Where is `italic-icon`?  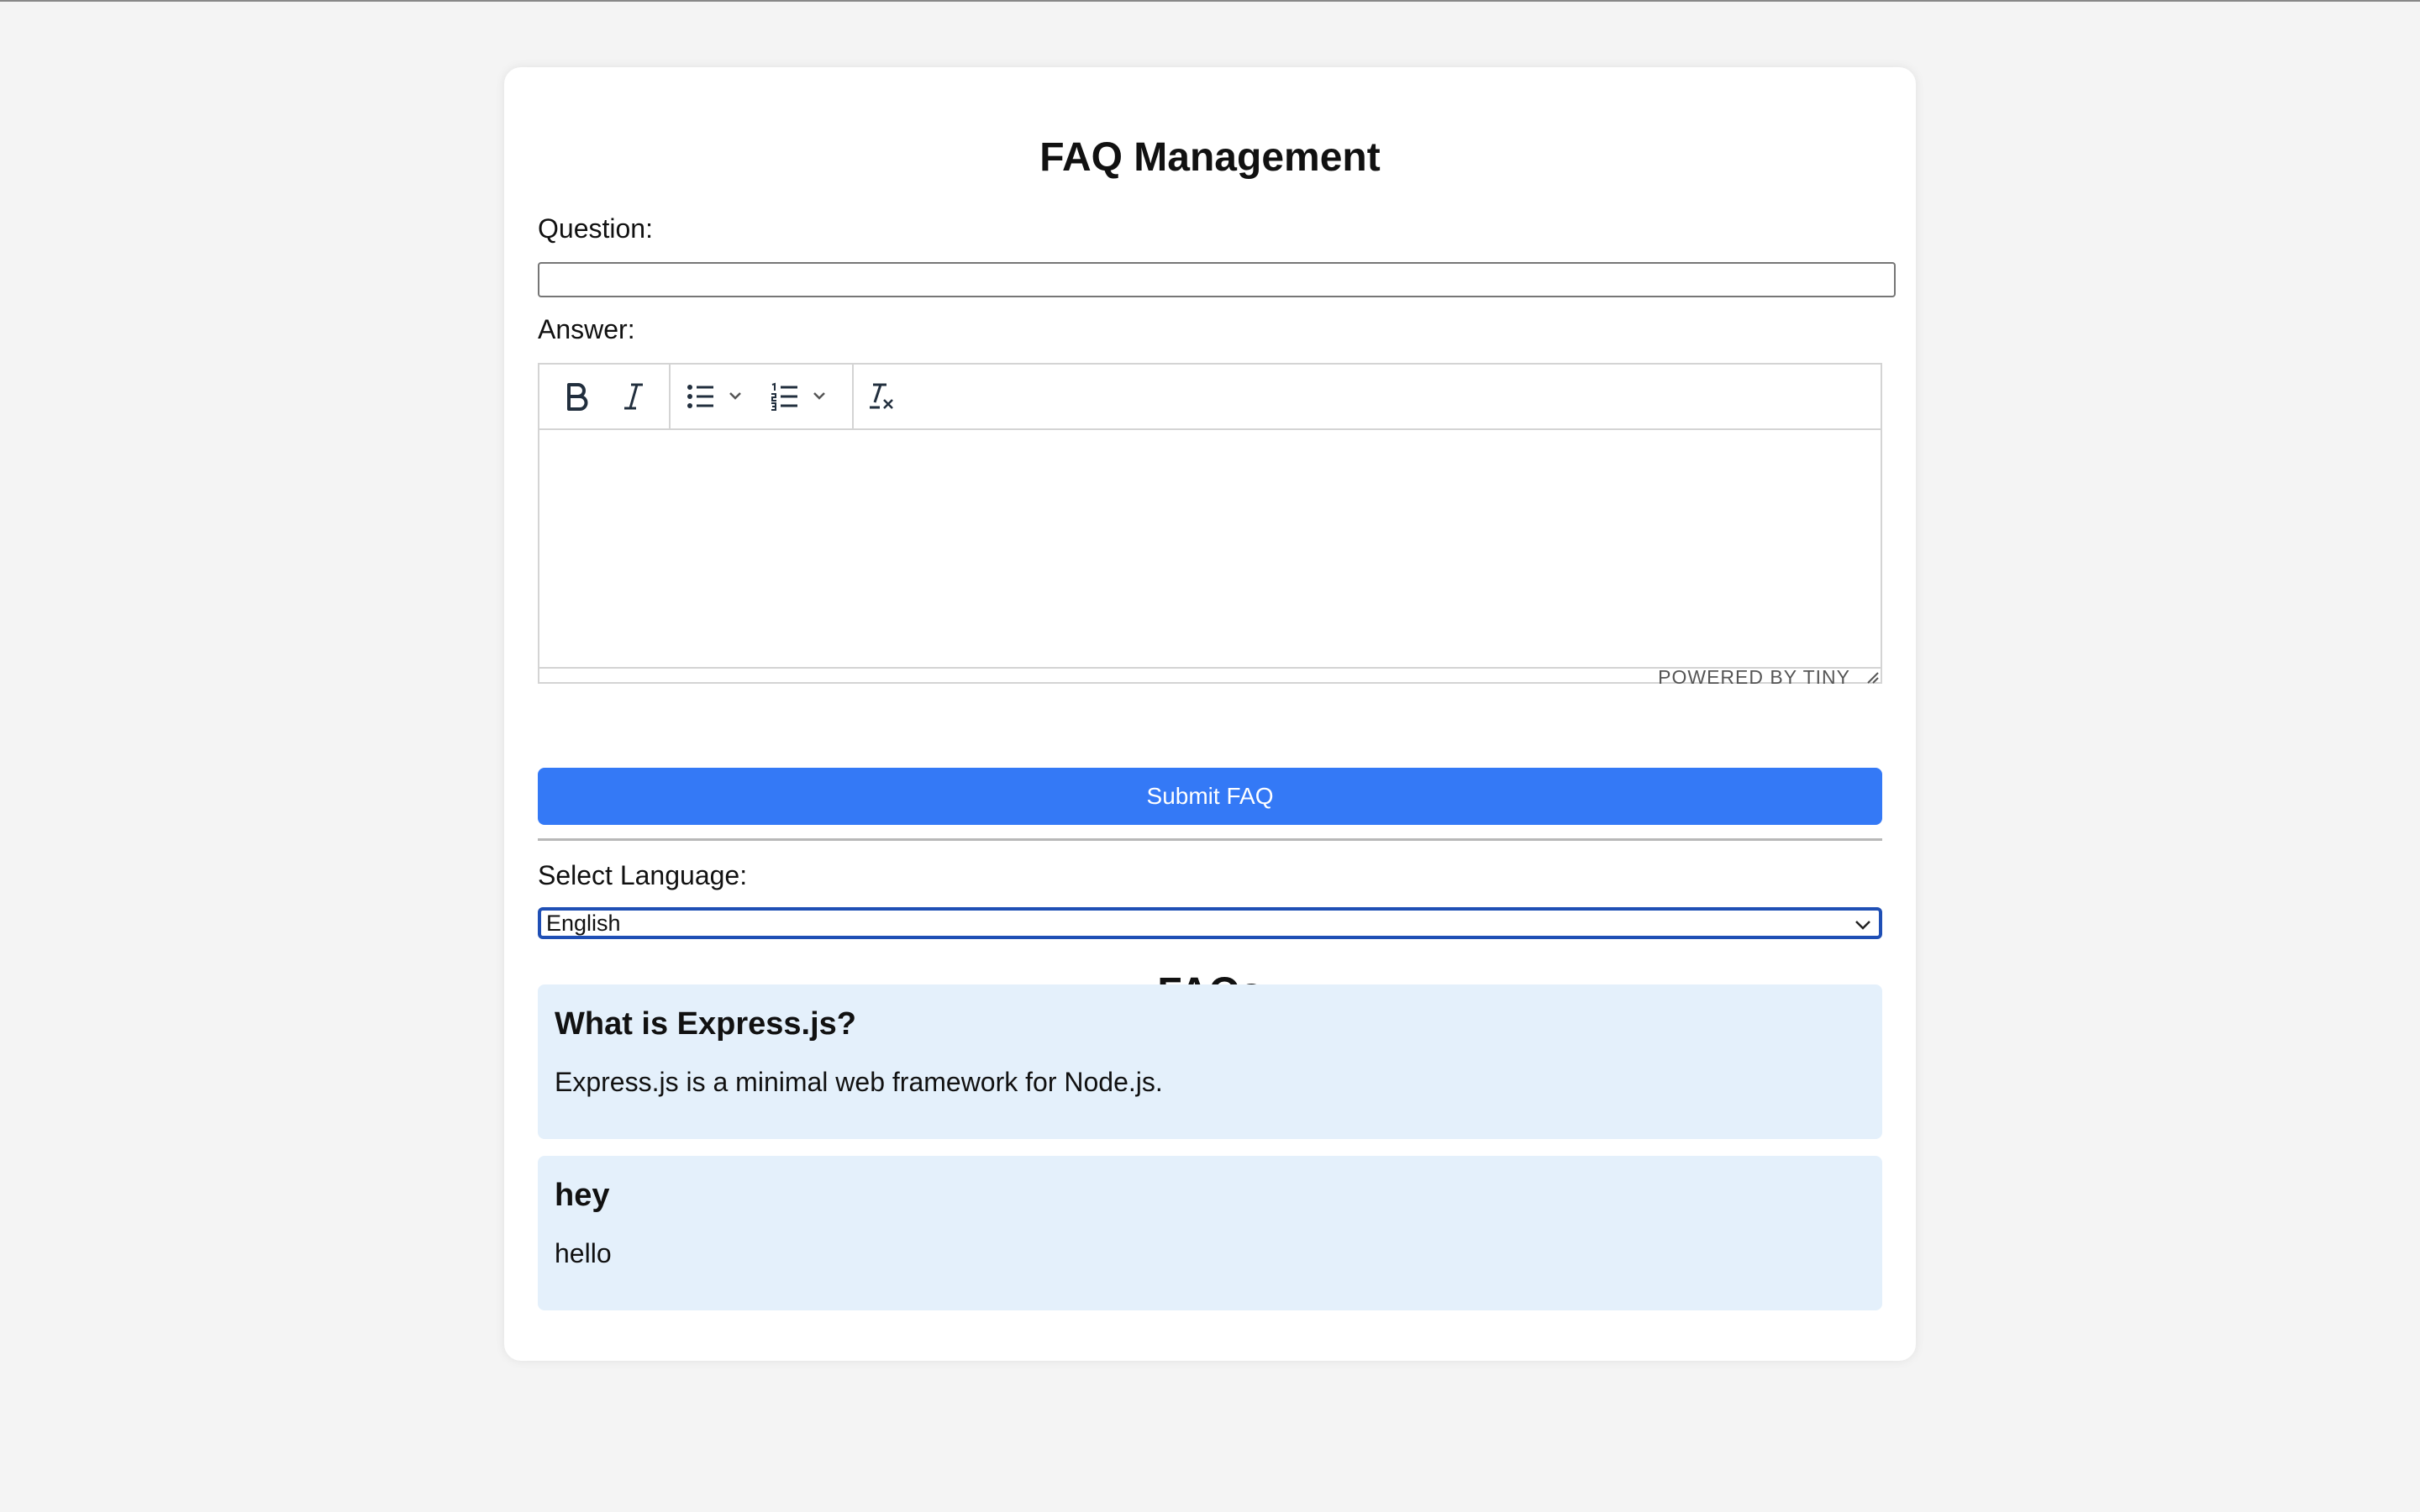 italic-icon is located at coordinates (633, 396).